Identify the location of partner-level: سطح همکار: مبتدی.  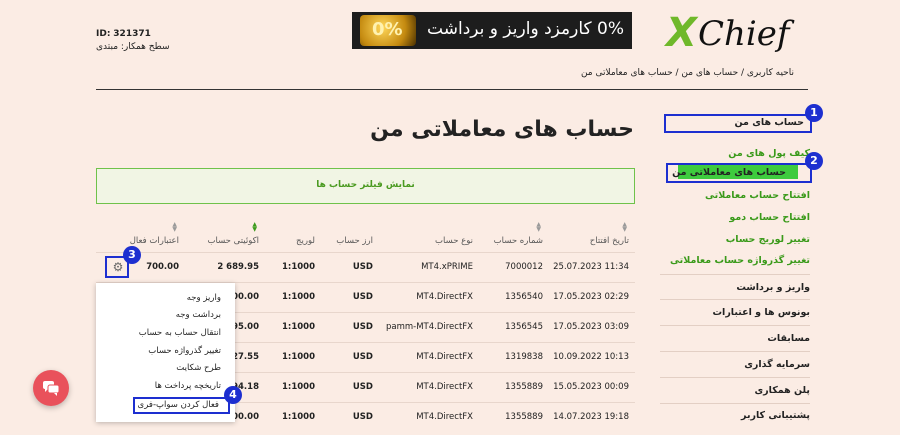
(133, 47).